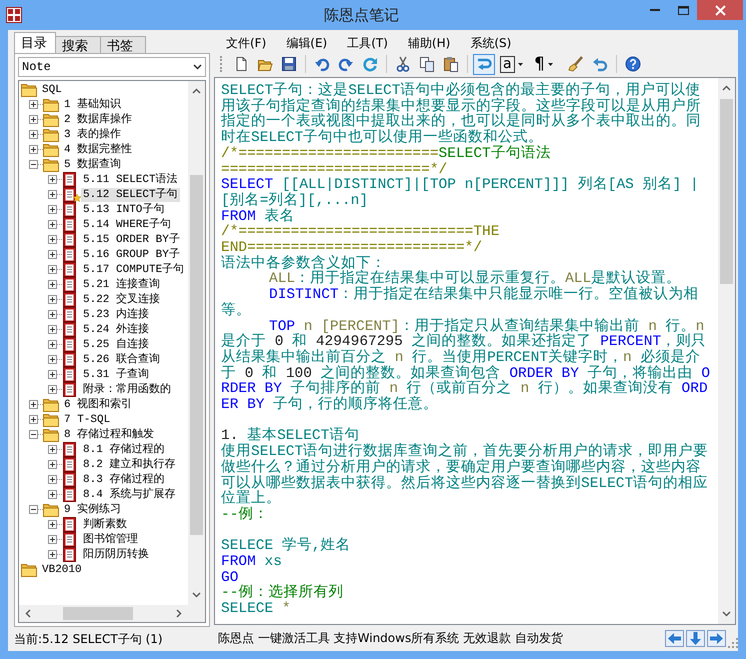 This screenshot has width=746, height=659. Describe the element at coordinates (130, 195) in the screenshot. I see `tree-item: 5.12 SELECT子句` at that location.